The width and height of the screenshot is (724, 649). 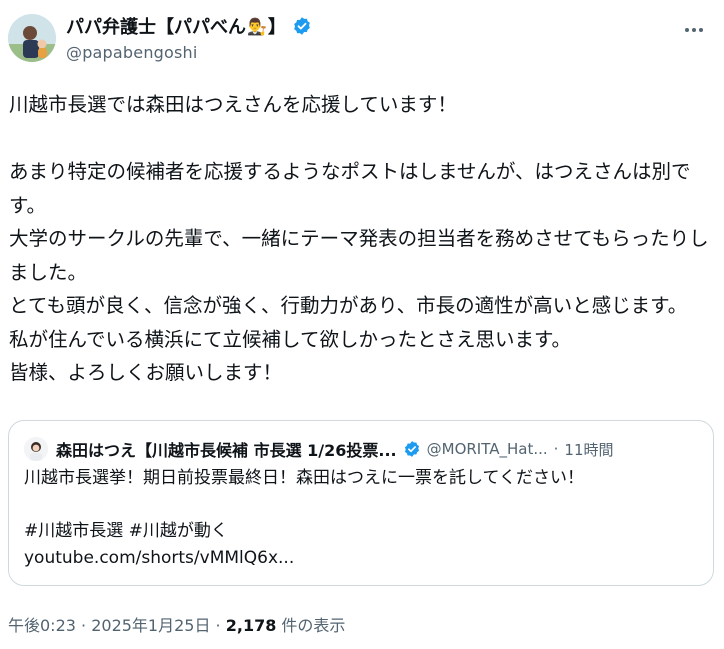 What do you see at coordinates (276, 27) in the screenshot?
I see `author-name-suffix: 】` at bounding box center [276, 27].